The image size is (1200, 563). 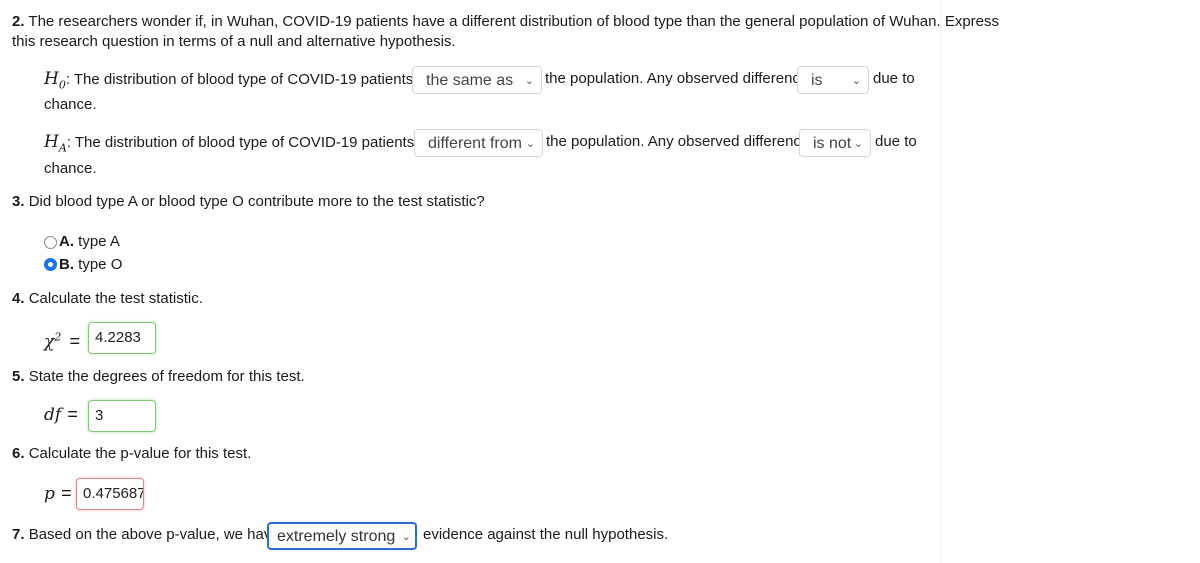 I want to click on q7-text-before: Based on the above p-value, we have, so click(x=154, y=534).